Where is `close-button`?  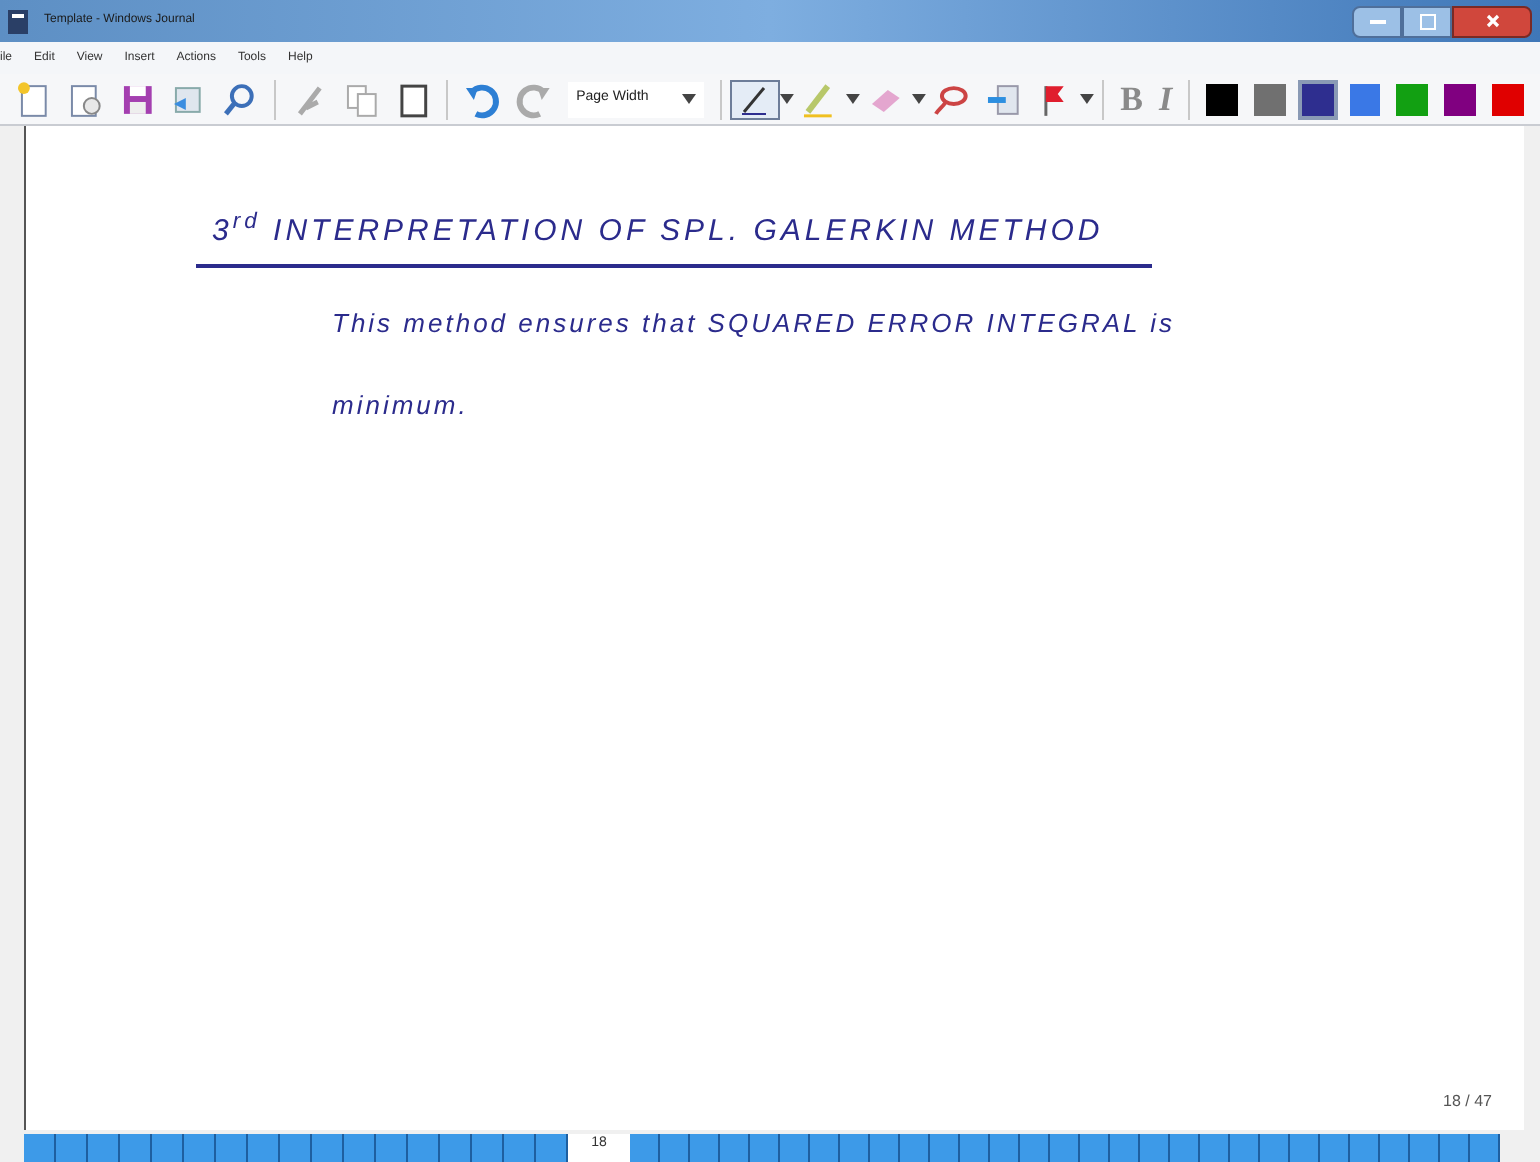
close-button is located at coordinates (1492, 21).